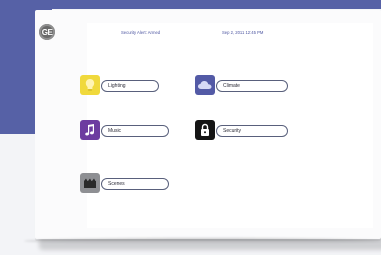  Describe the element at coordinates (243, 32) in the screenshot. I see `status-right: Sep 2, 2011 12:45 PM` at that location.